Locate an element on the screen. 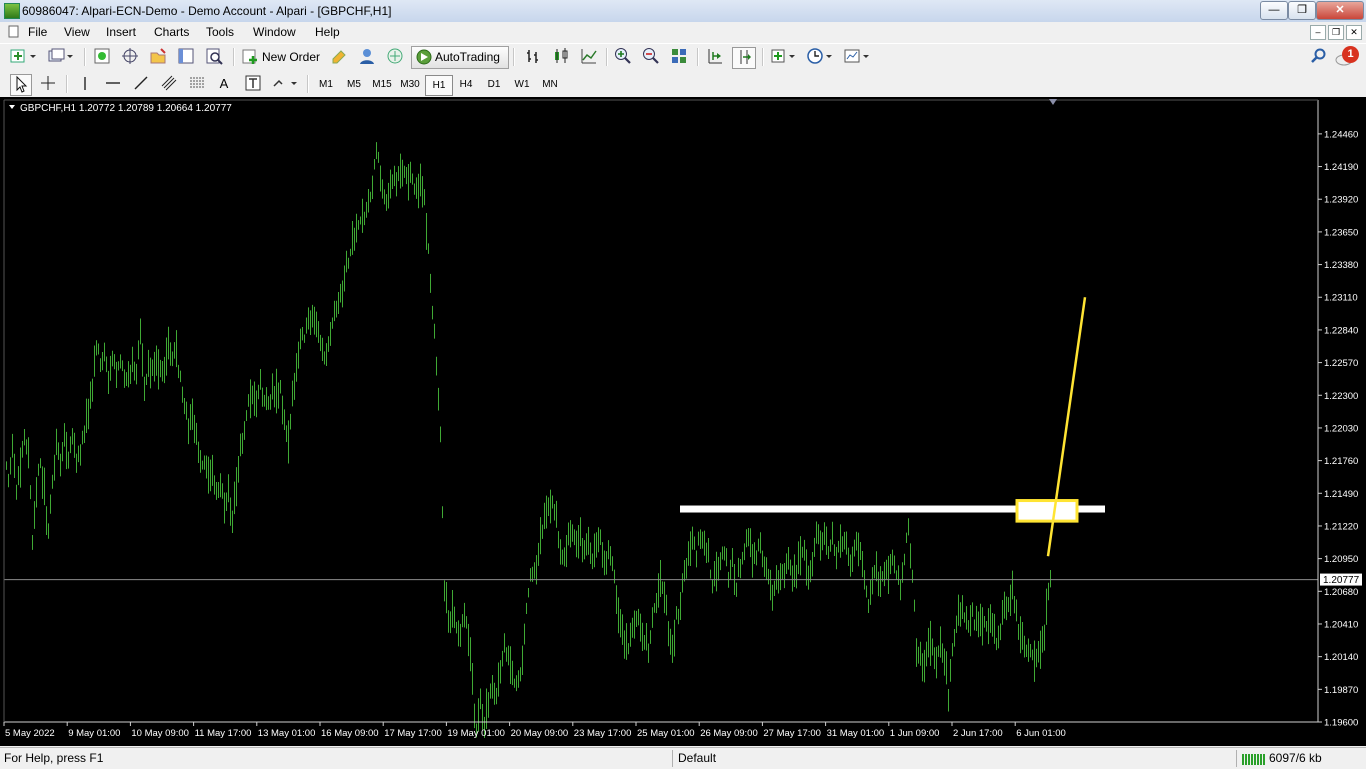  signals-button is located at coordinates (367, 57).